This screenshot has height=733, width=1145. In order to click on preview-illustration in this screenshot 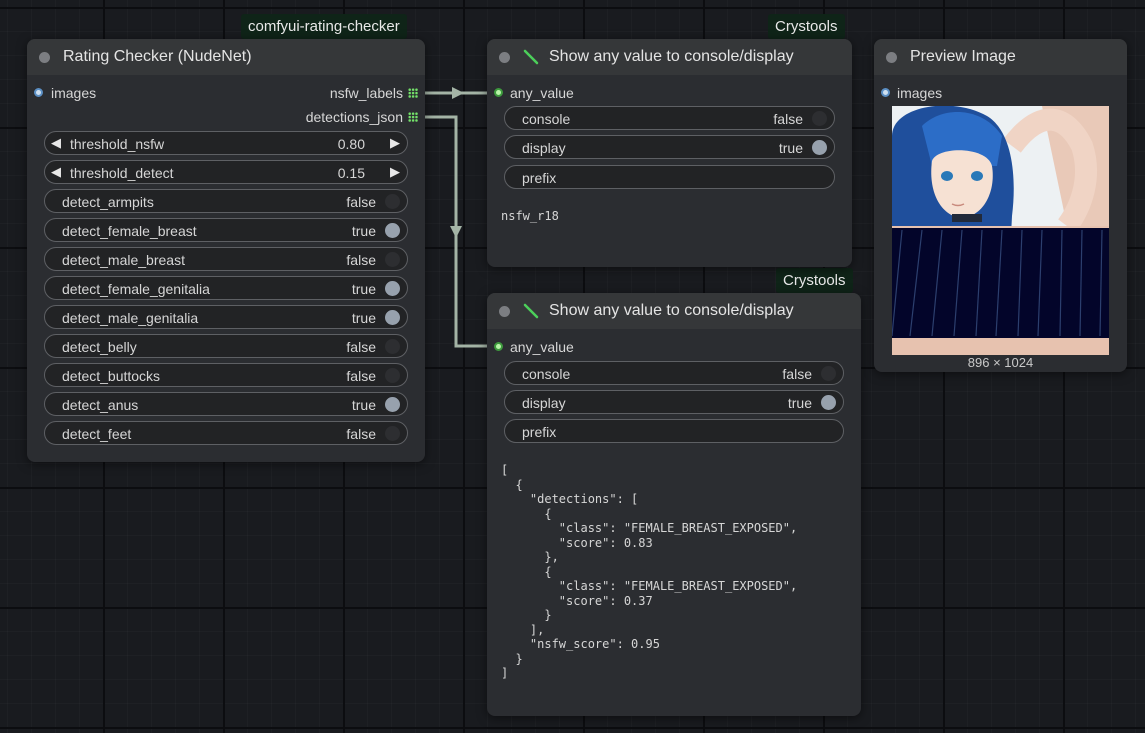, I will do `click(1000, 230)`.